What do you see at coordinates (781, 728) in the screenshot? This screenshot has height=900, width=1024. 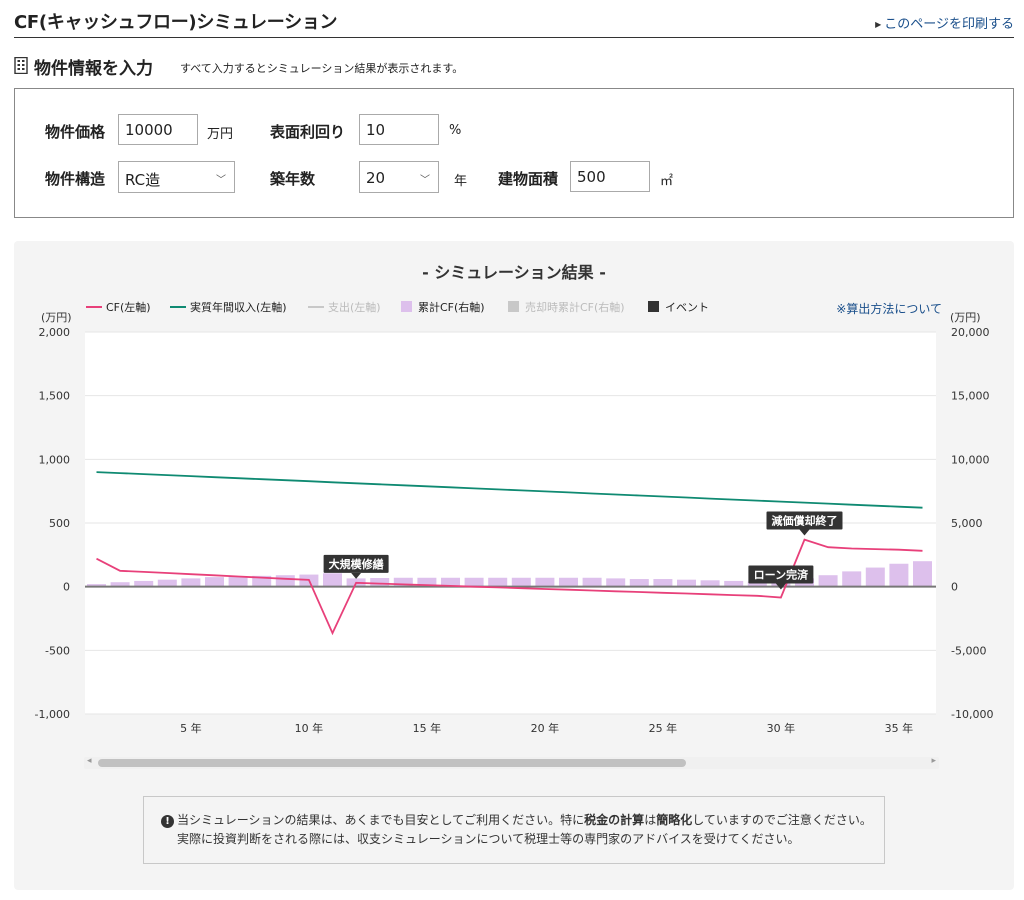 I see `x-tick-label: 30 年` at bounding box center [781, 728].